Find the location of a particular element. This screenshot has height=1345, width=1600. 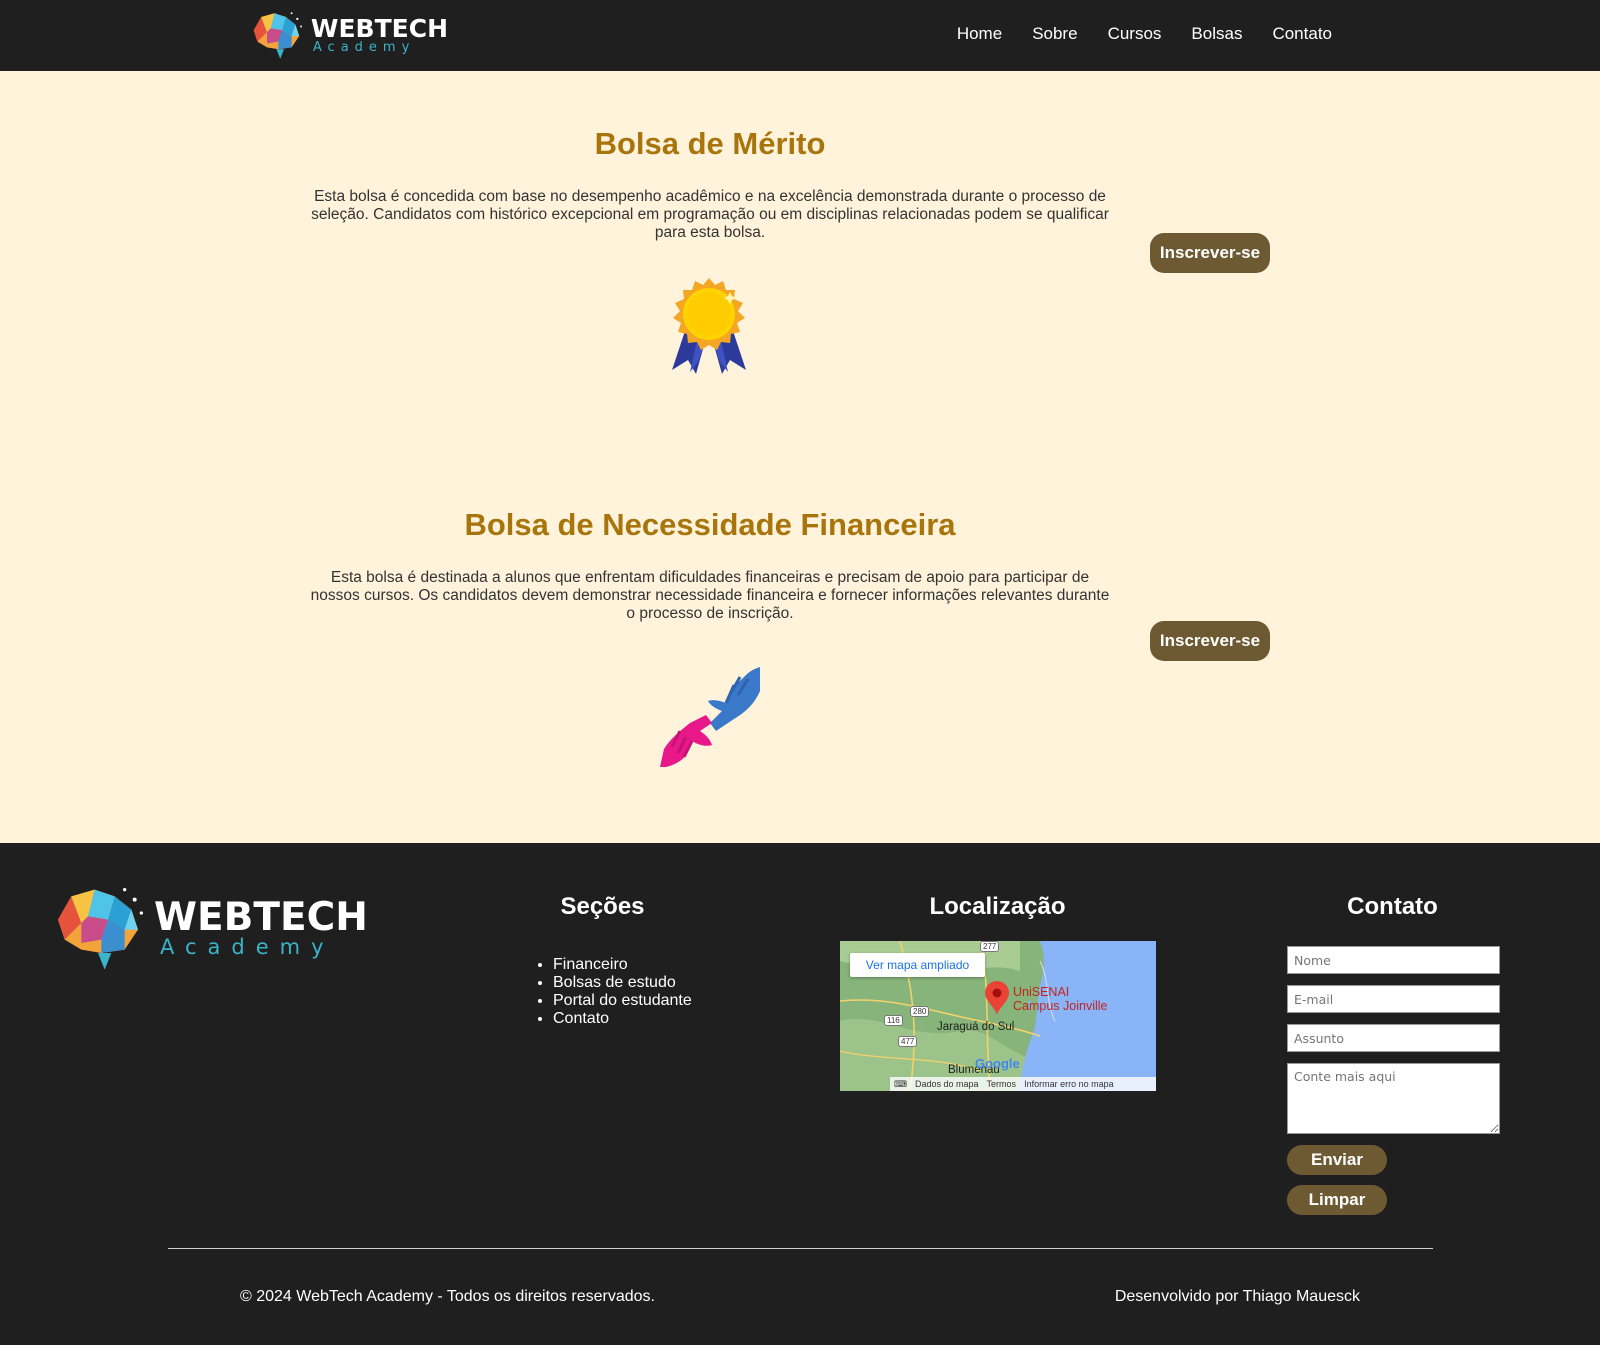

subject-input is located at coordinates (1393, 1038).